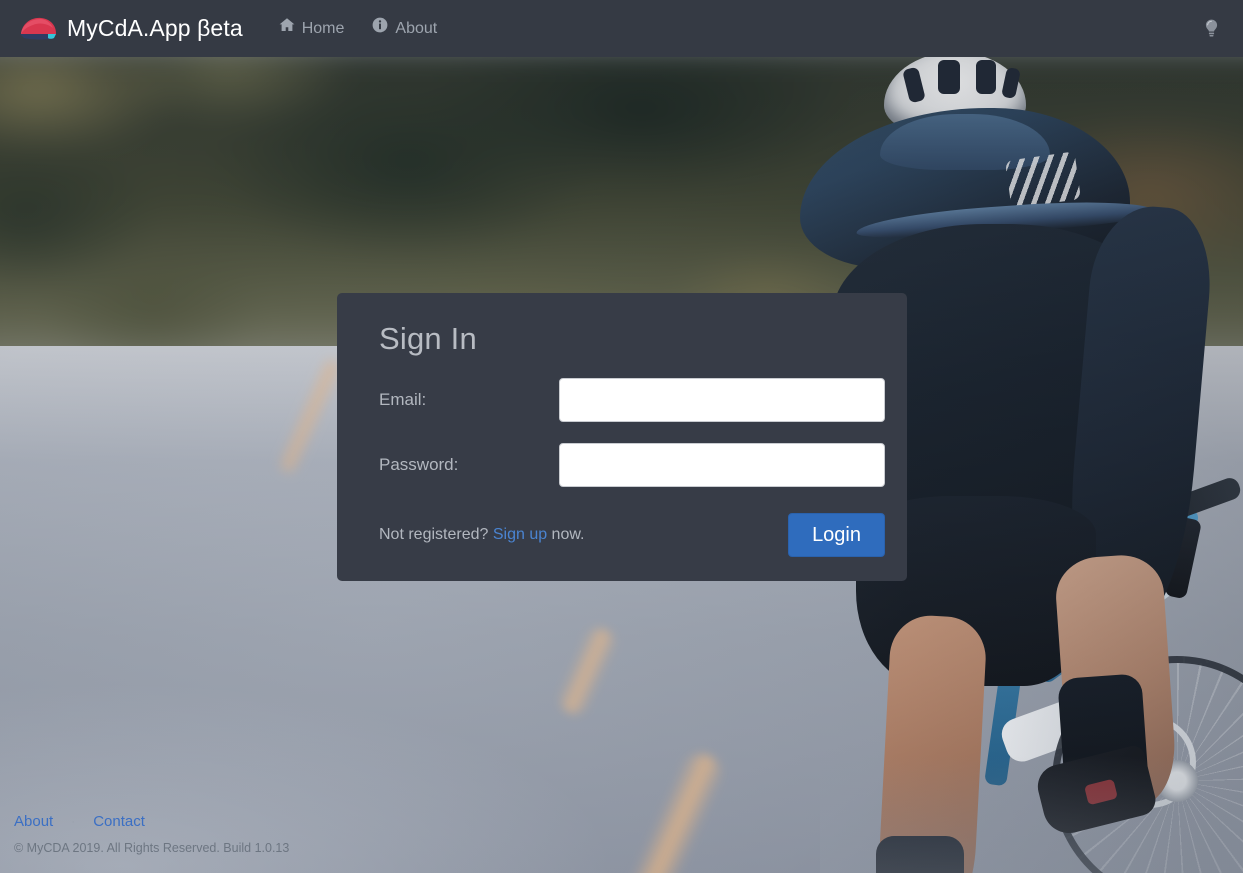 Image resolution: width=1243 pixels, height=873 pixels. I want to click on password-row: Password:, so click(622, 465).